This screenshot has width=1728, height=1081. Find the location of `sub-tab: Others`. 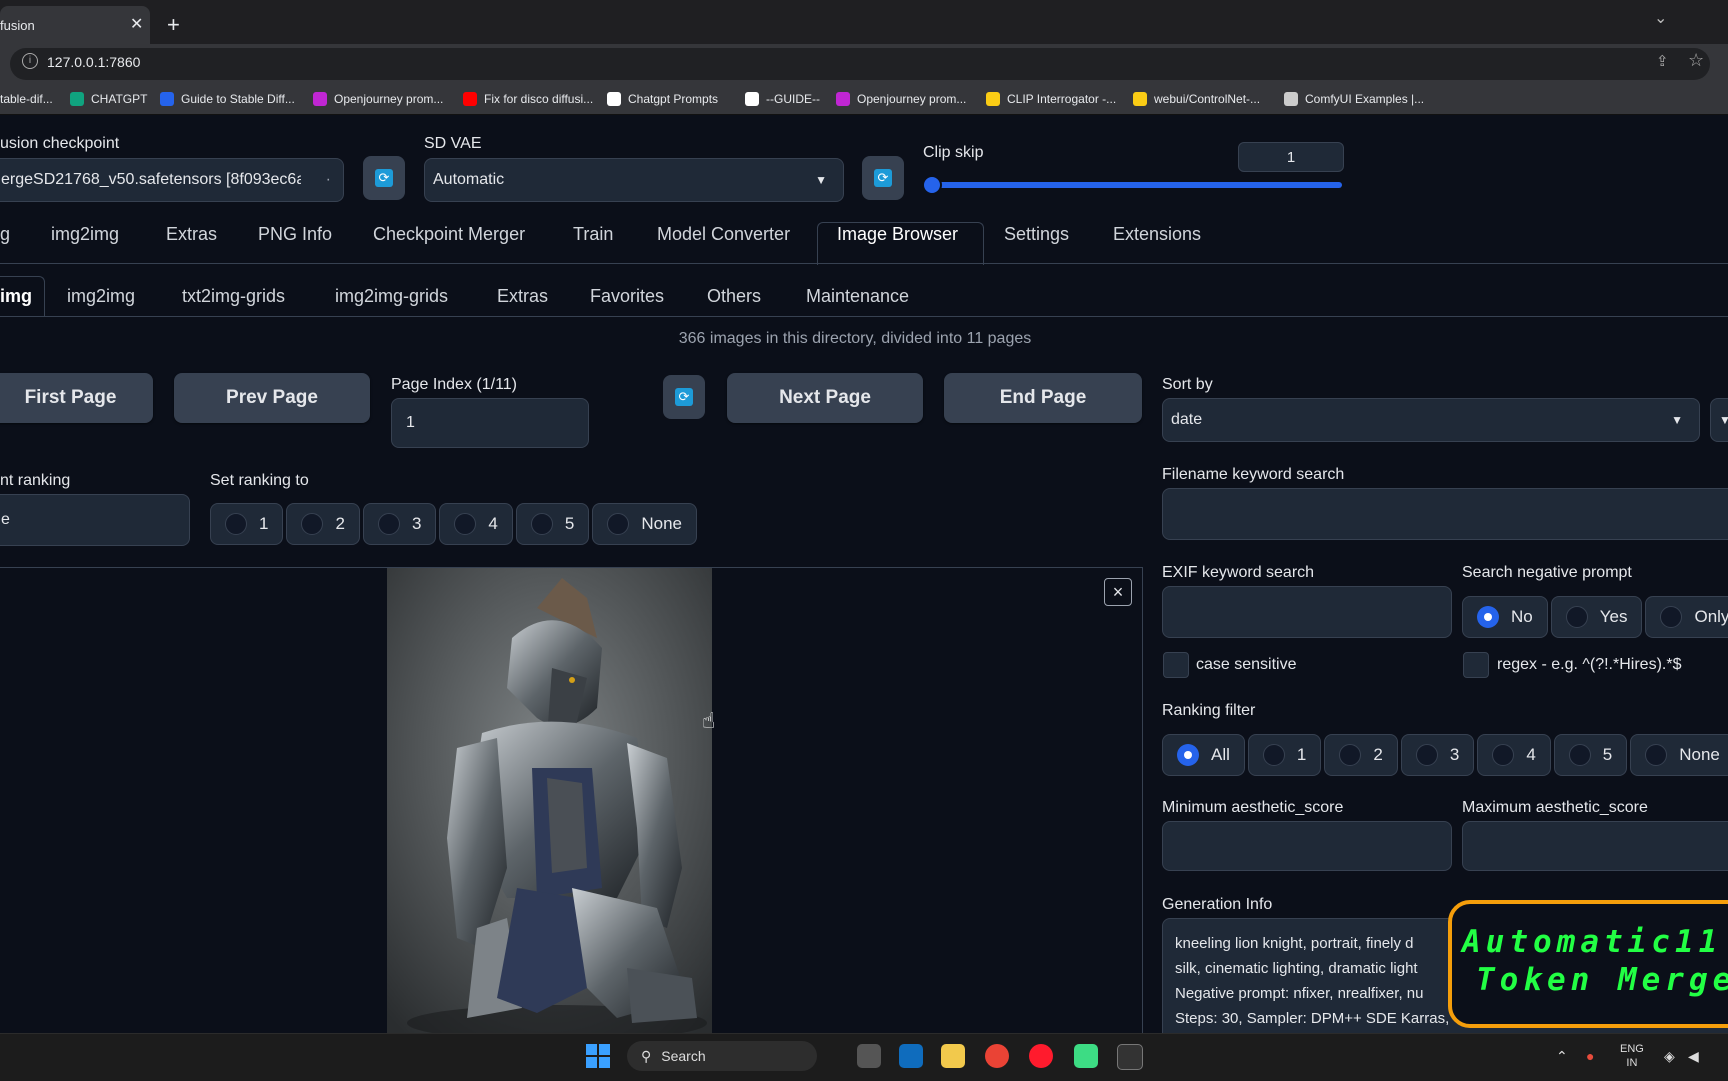

sub-tab: Others is located at coordinates (734, 296).